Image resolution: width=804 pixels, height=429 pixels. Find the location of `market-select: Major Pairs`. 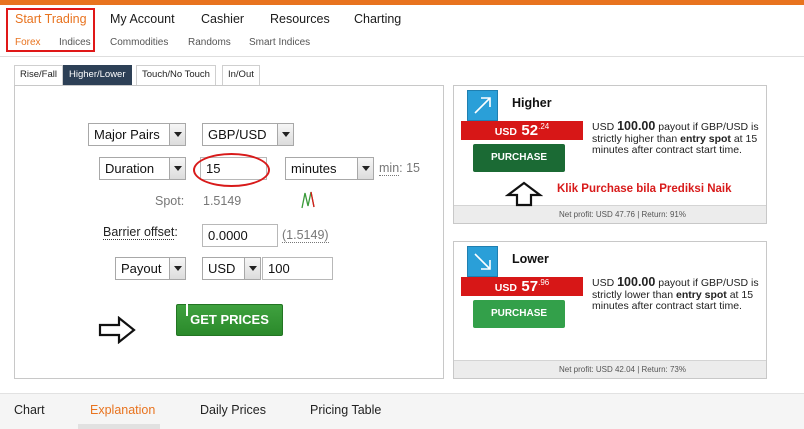

market-select: Major Pairs is located at coordinates (137, 134).